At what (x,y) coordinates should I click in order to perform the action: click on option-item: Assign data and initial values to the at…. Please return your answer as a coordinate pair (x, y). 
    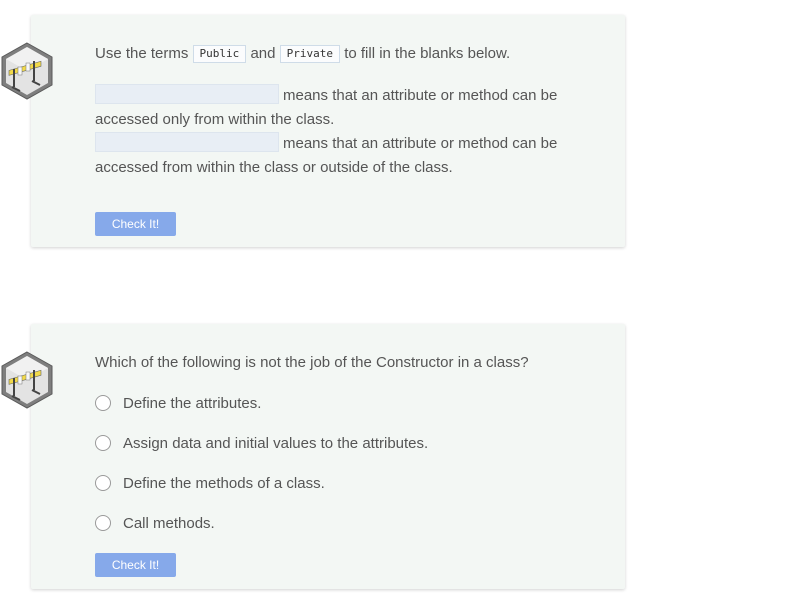
    Looking at the image, I should click on (345, 443).